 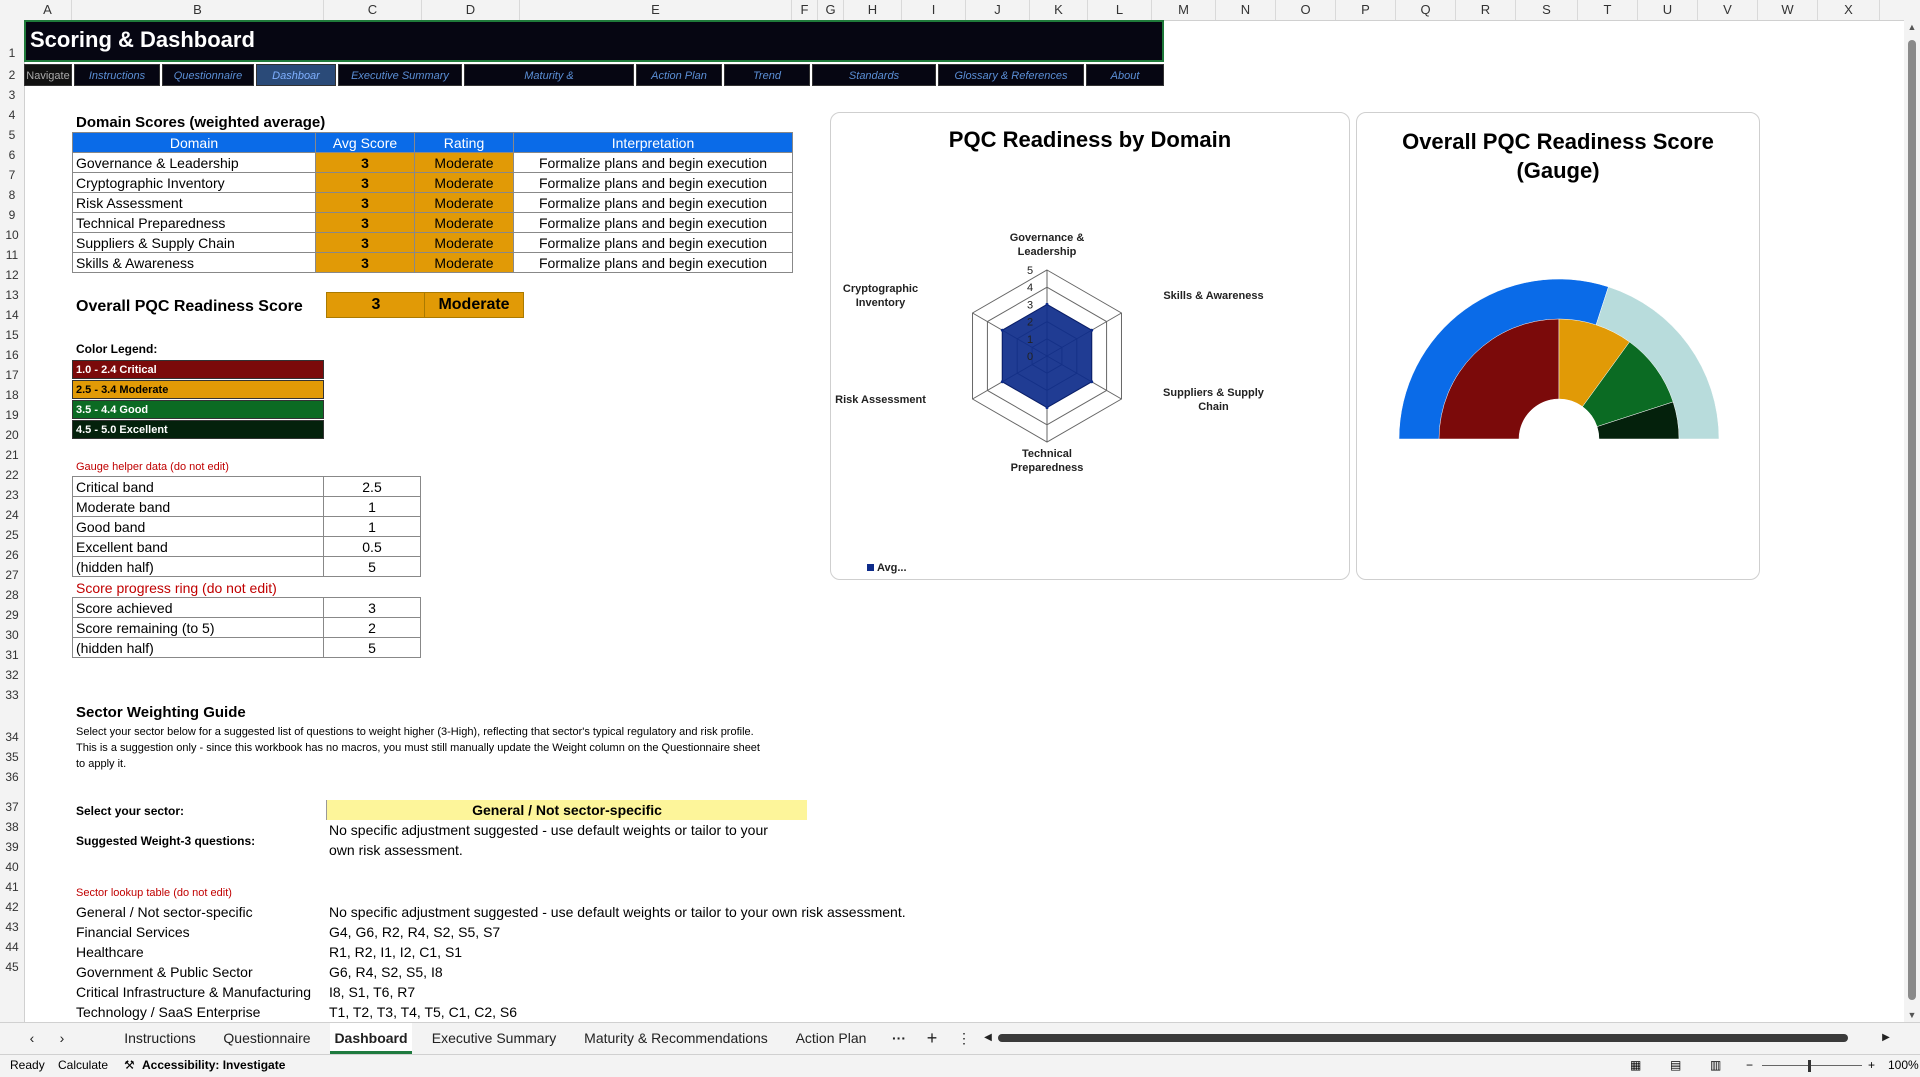 I want to click on row-header: 13, so click(x=12, y=295).